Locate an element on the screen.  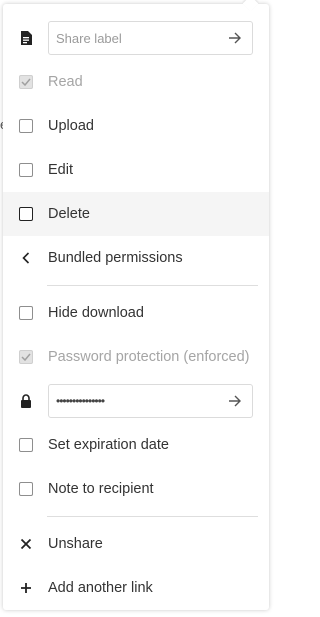
password-value: ••••••••••••••• is located at coordinates (80, 401).